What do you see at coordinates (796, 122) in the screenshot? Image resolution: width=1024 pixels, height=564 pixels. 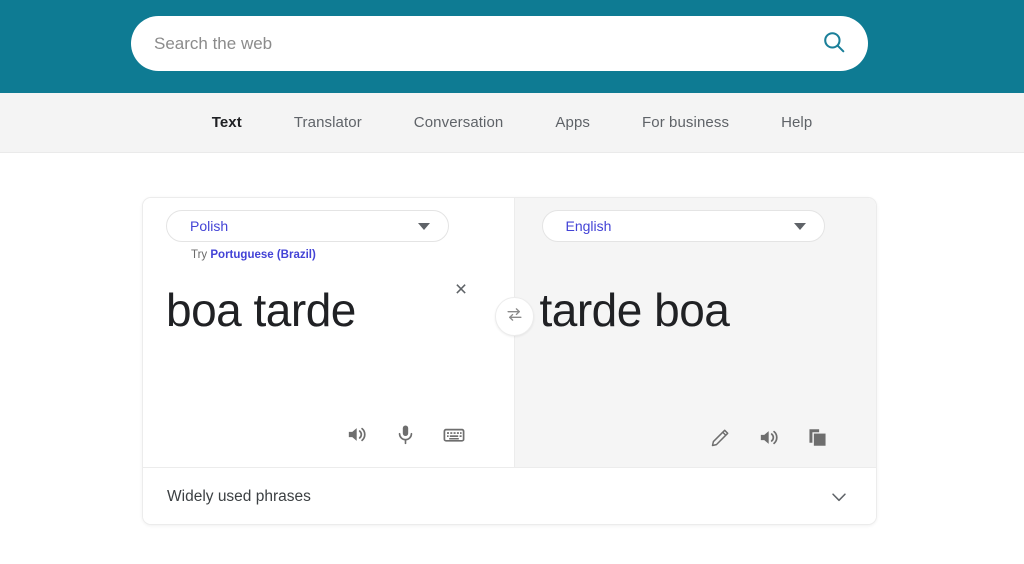 I see `nav-item-help: Help` at bounding box center [796, 122].